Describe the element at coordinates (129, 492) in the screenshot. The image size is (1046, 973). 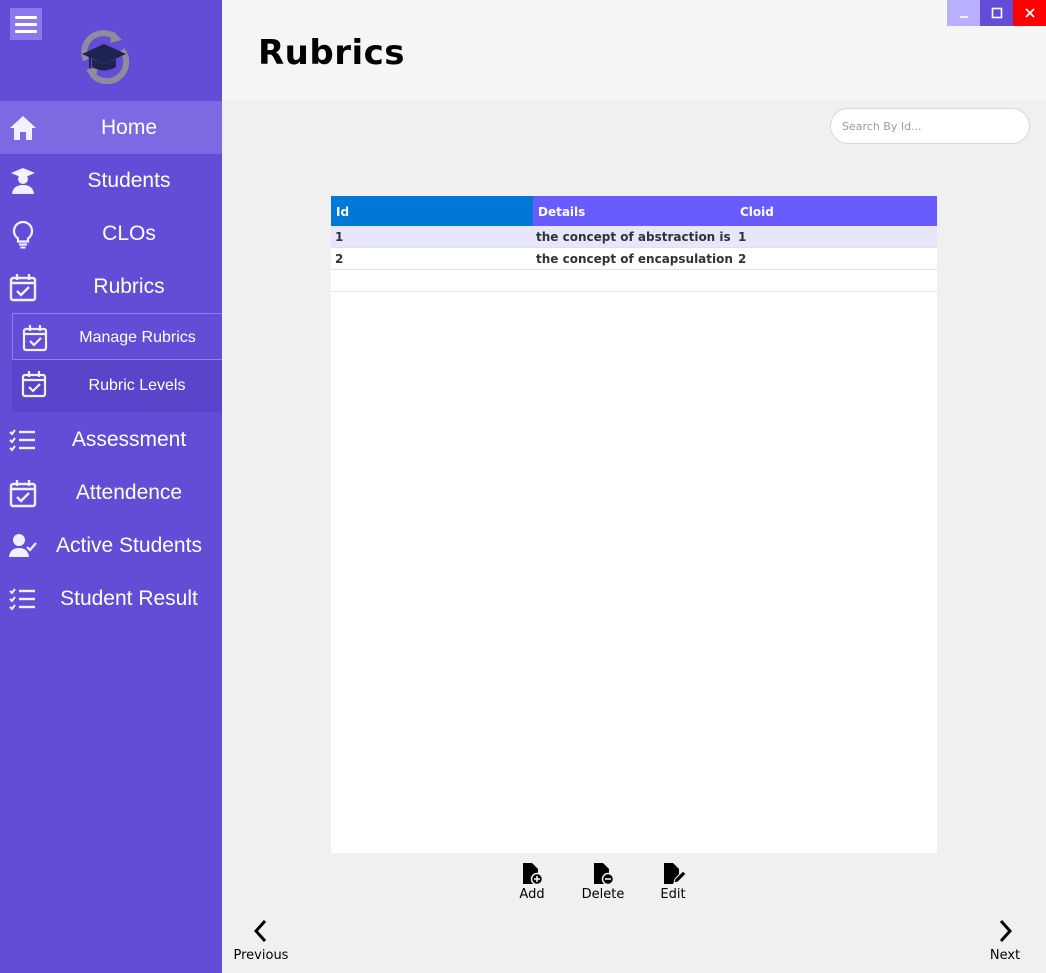
I see `sidebar-item-label: Attendence` at that location.